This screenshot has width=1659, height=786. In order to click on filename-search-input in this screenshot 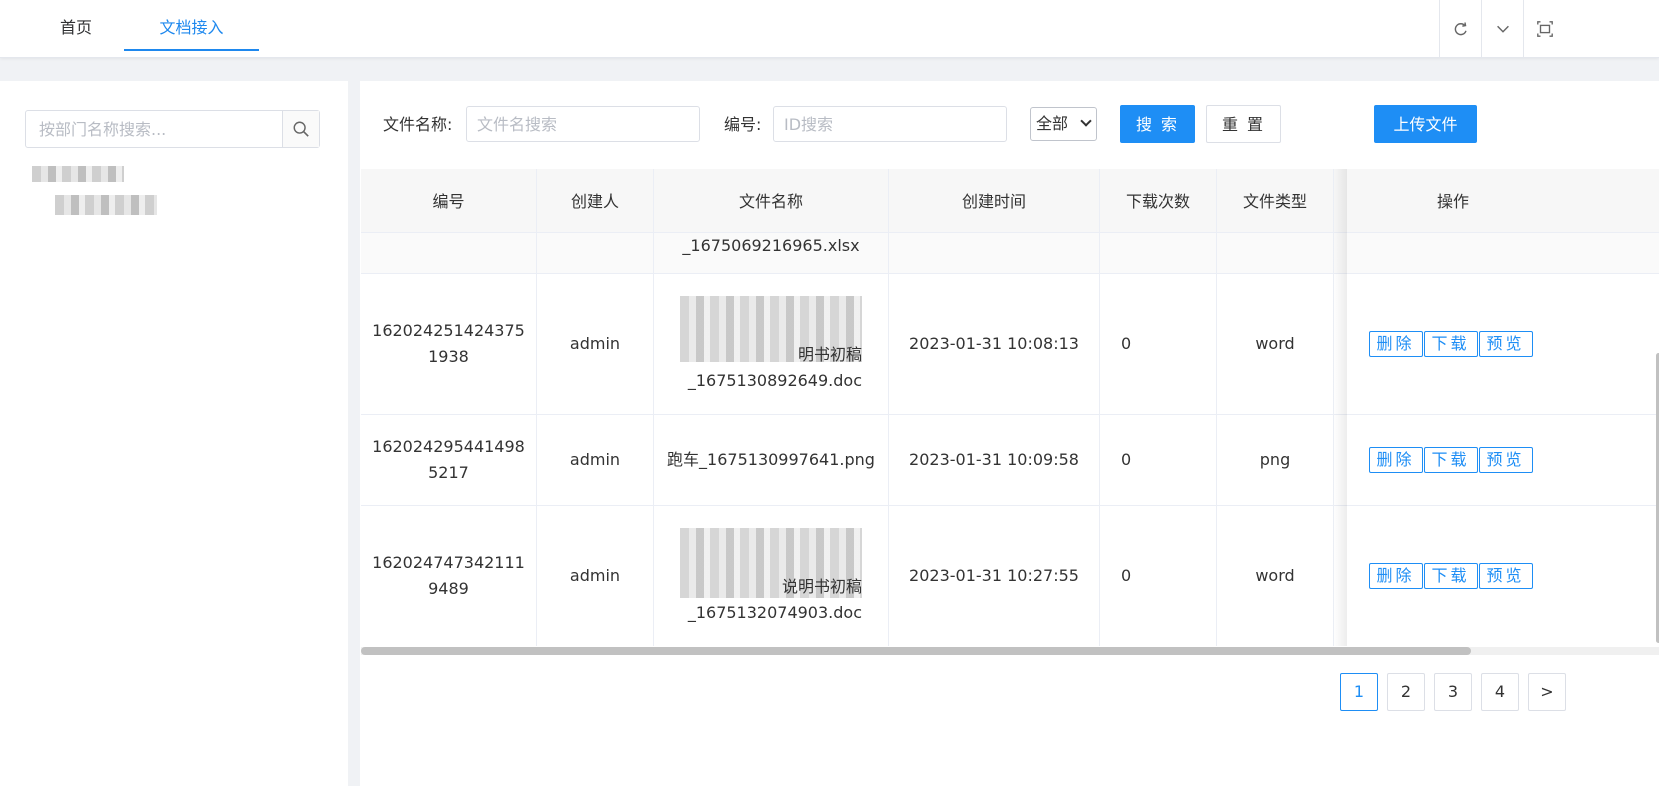, I will do `click(583, 124)`.